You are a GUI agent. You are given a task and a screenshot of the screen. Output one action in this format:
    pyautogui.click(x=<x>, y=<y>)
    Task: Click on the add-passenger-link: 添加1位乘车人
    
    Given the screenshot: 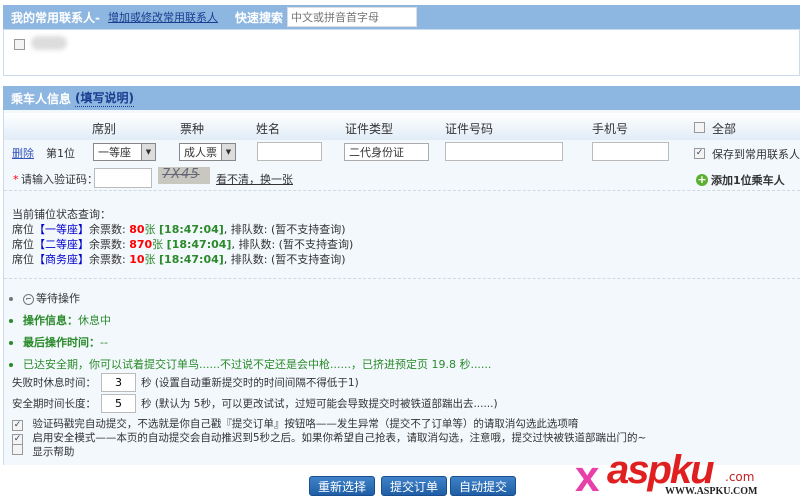 What is the action you would take?
    pyautogui.click(x=748, y=180)
    